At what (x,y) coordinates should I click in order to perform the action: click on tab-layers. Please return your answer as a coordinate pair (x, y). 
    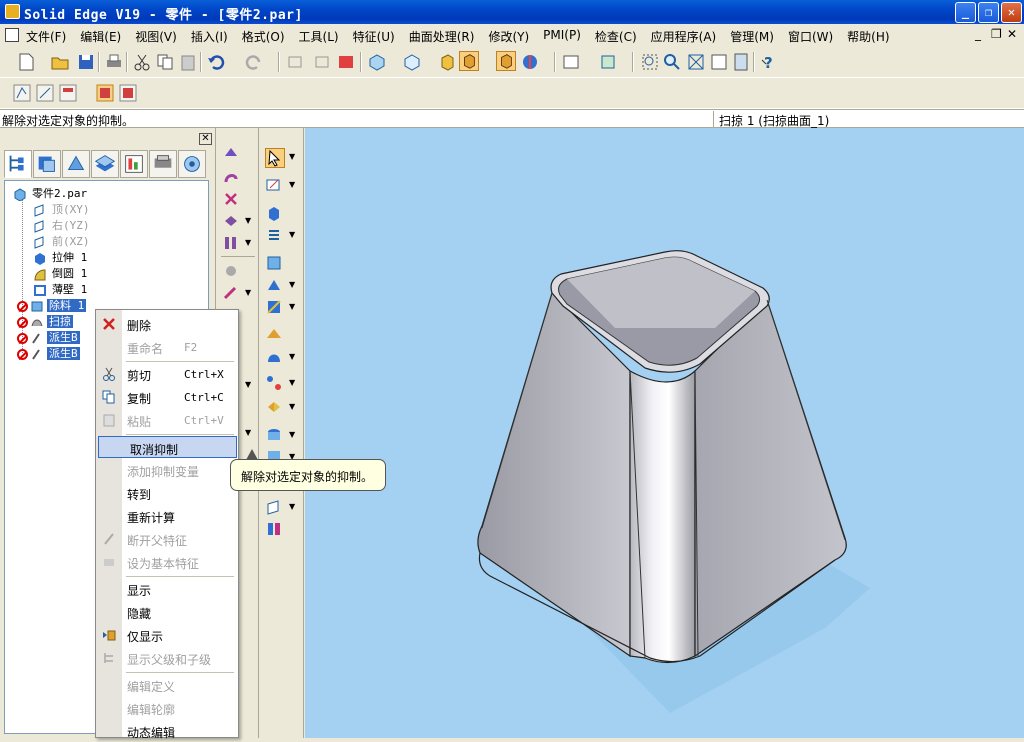
    Looking at the image, I should click on (105, 164).